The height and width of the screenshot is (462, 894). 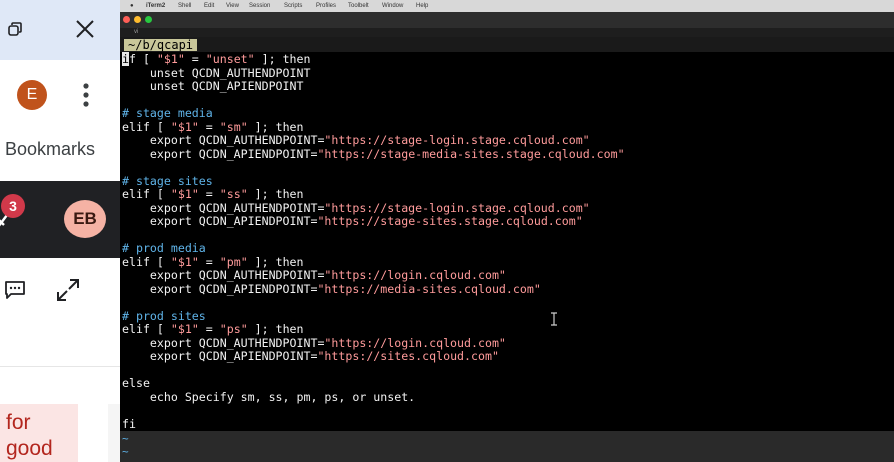 What do you see at coordinates (422, 6) in the screenshot?
I see `menu-help: Help` at bounding box center [422, 6].